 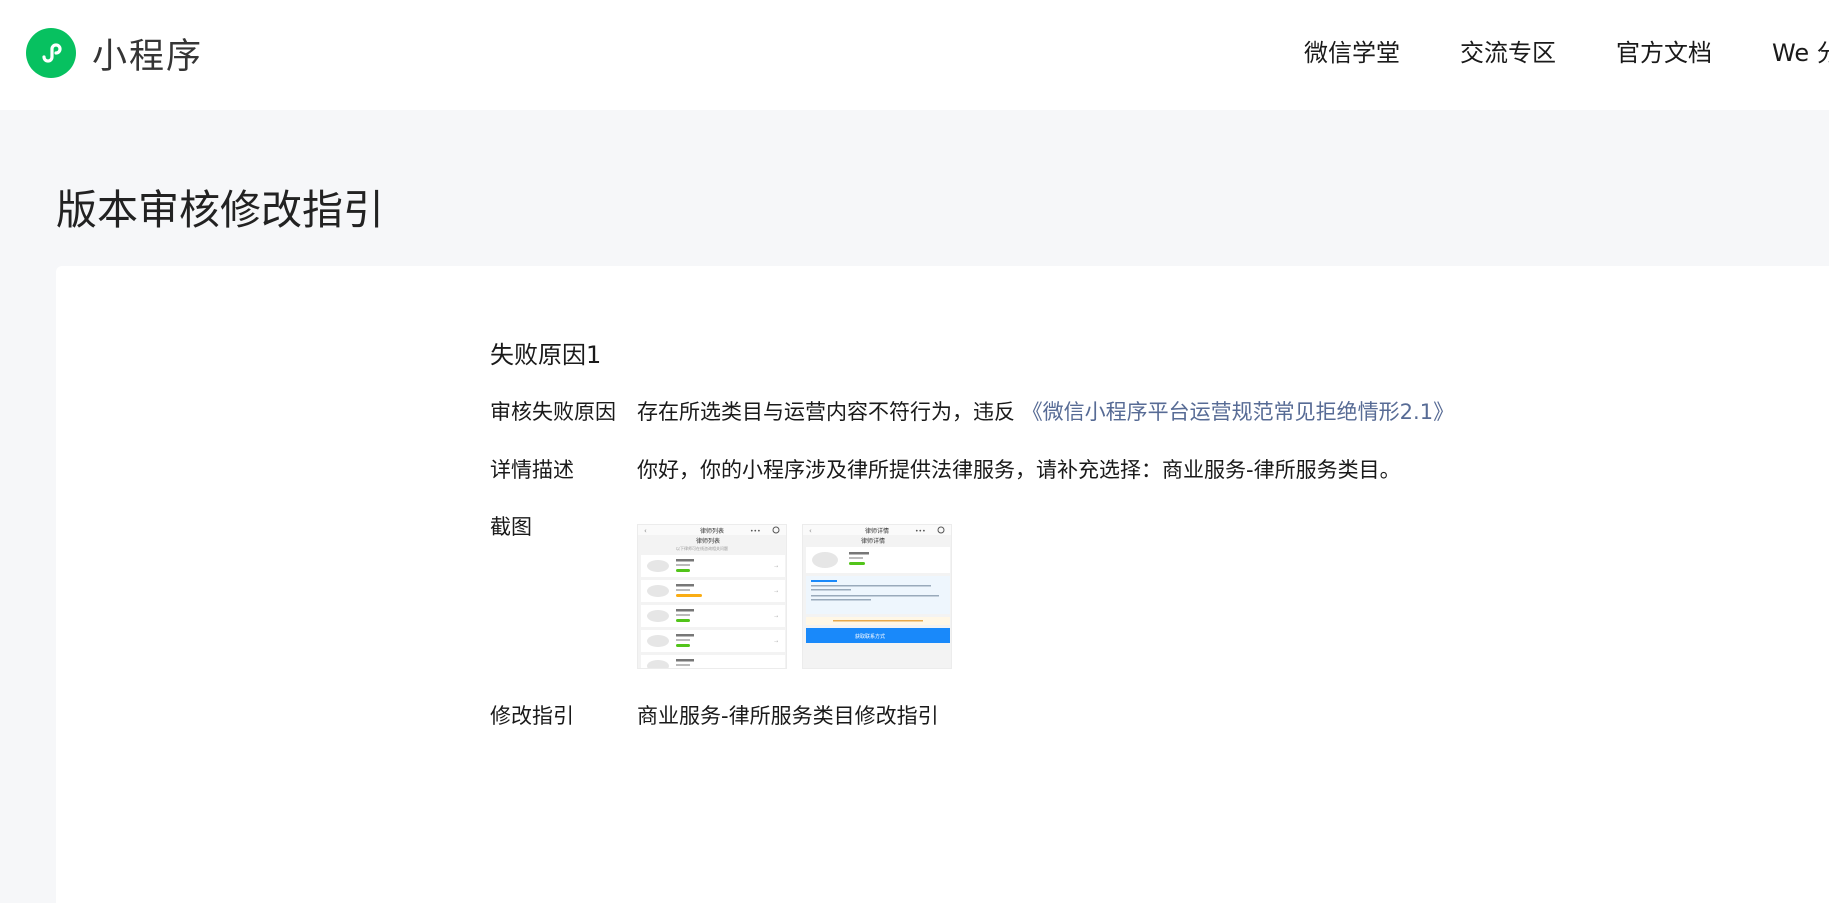 What do you see at coordinates (1019, 470) in the screenshot?
I see `detail-text: 你好，你的小程序涉及律所提供法律服务，请补充选择：商业服务-律所服务类目。` at bounding box center [1019, 470].